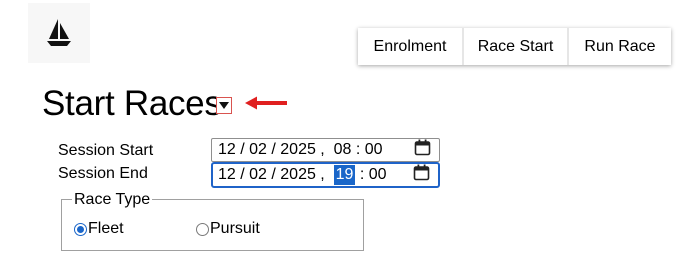  I want to click on radio-pursuit: Pursuit, so click(228, 229).